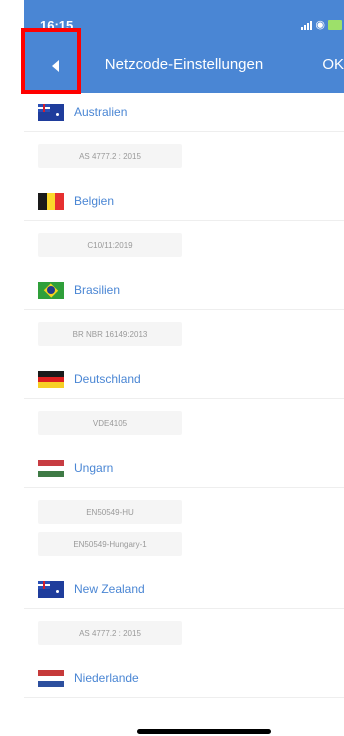  What do you see at coordinates (184, 246) in the screenshot?
I see `grid-code-options: C10/11:2019` at bounding box center [184, 246].